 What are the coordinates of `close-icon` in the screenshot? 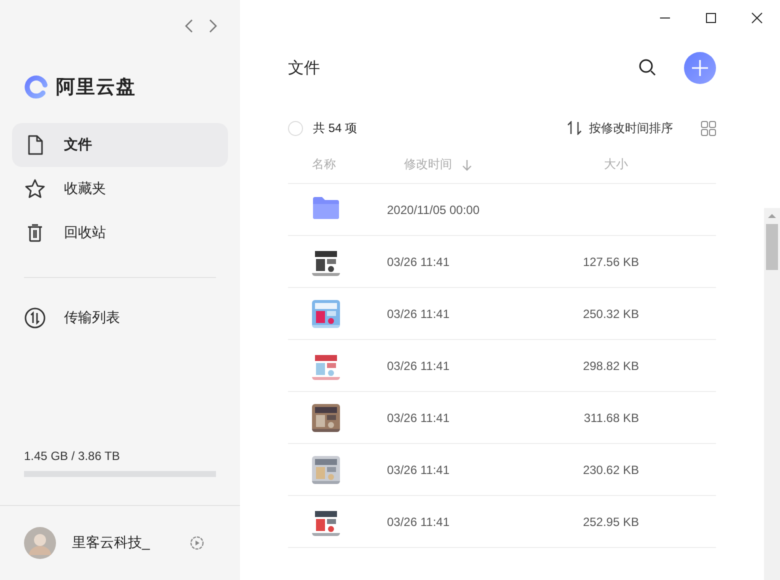 It's located at (757, 18).